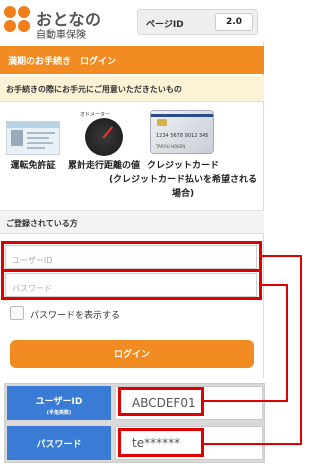  I want to click on password-value-highlight, so click(161, 442).